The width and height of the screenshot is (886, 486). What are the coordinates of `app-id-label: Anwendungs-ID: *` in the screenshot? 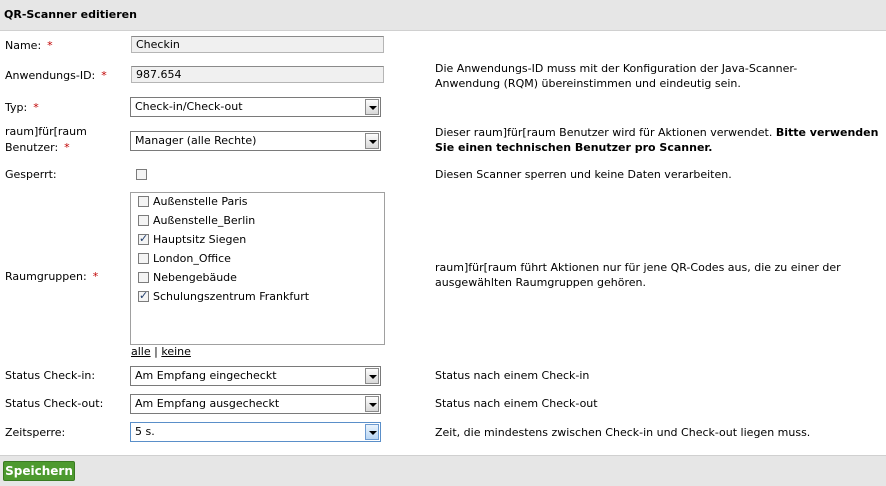 It's located at (56, 75).